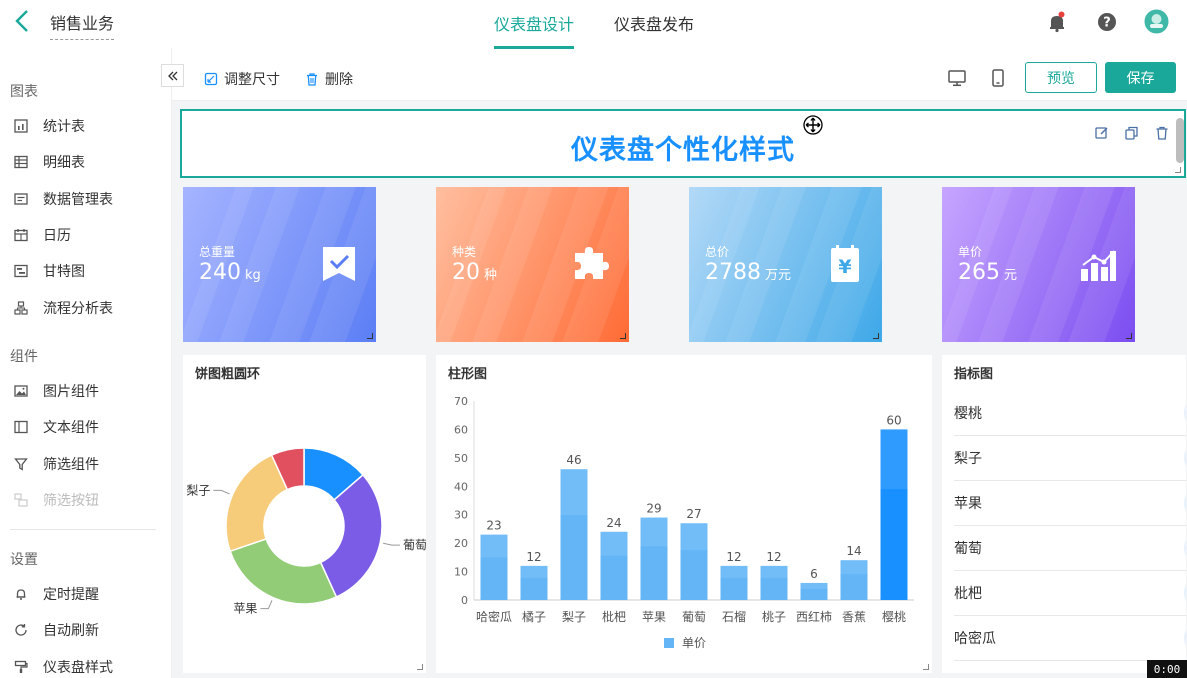  I want to click on kpi-value: 2788 万元, so click(748, 272).